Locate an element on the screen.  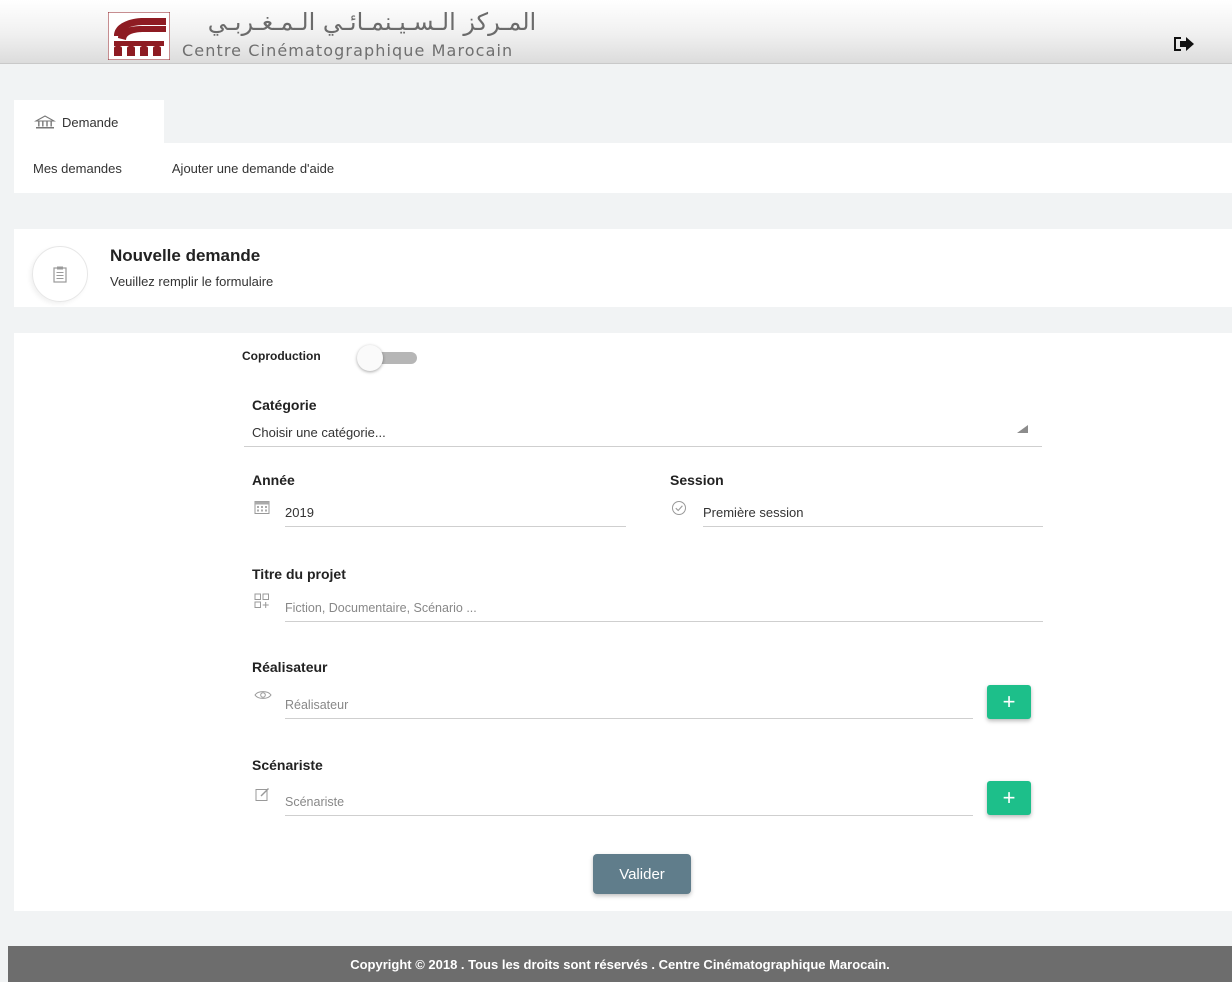
edit-icon is located at coordinates (262, 794).